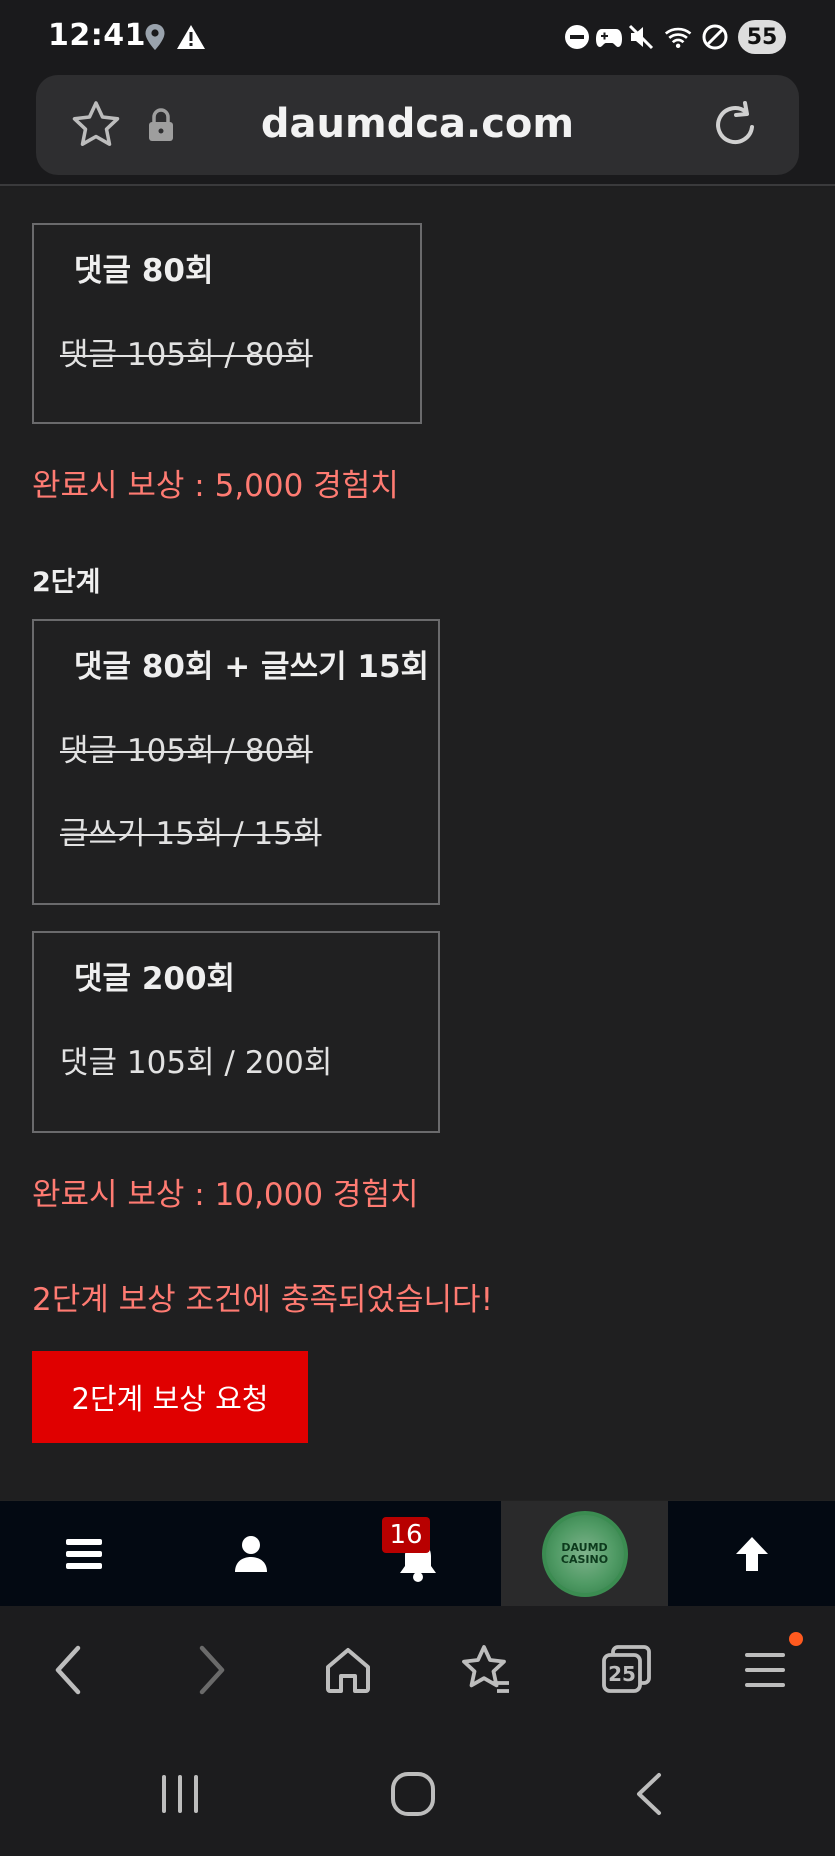 This screenshot has width=835, height=1856. I want to click on home-system-button, so click(413, 1794).